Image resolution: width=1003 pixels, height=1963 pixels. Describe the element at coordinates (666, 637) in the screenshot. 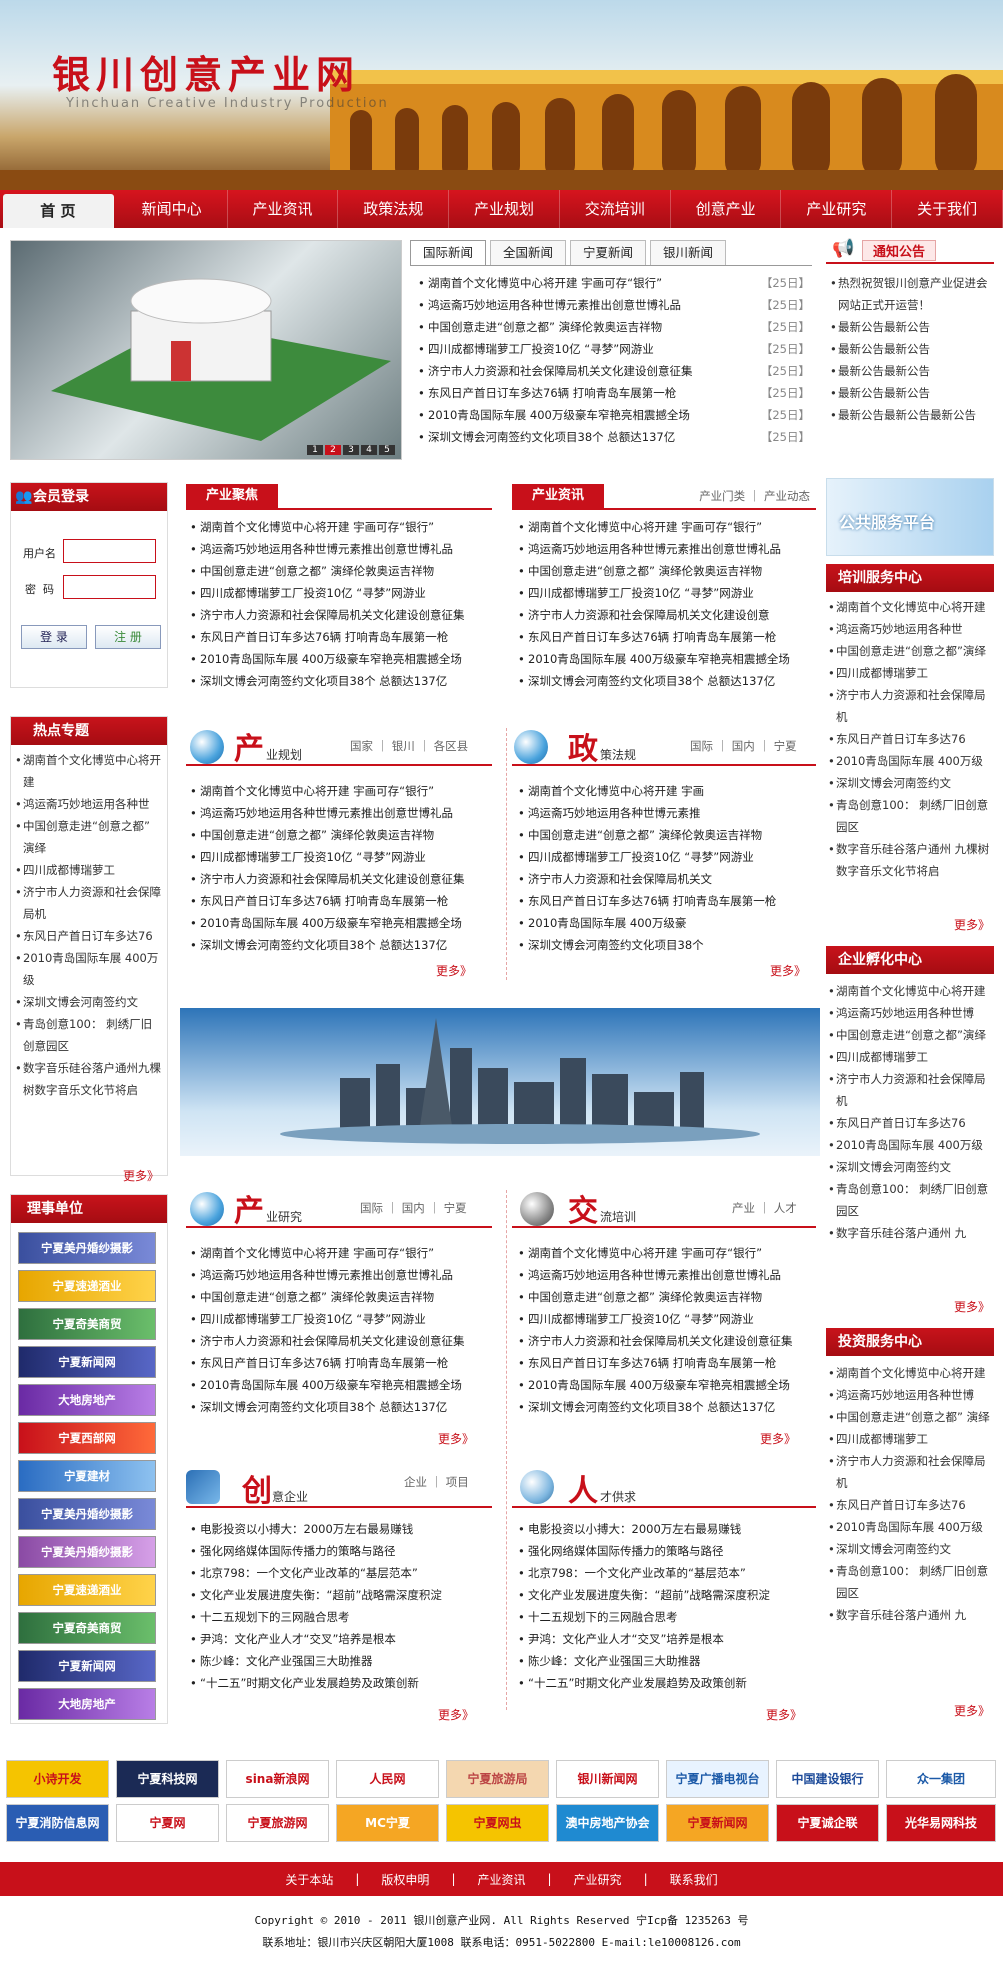

I see `list-item: 东风日产首日订车多达76辆 打响青岛车展第一枪` at that location.